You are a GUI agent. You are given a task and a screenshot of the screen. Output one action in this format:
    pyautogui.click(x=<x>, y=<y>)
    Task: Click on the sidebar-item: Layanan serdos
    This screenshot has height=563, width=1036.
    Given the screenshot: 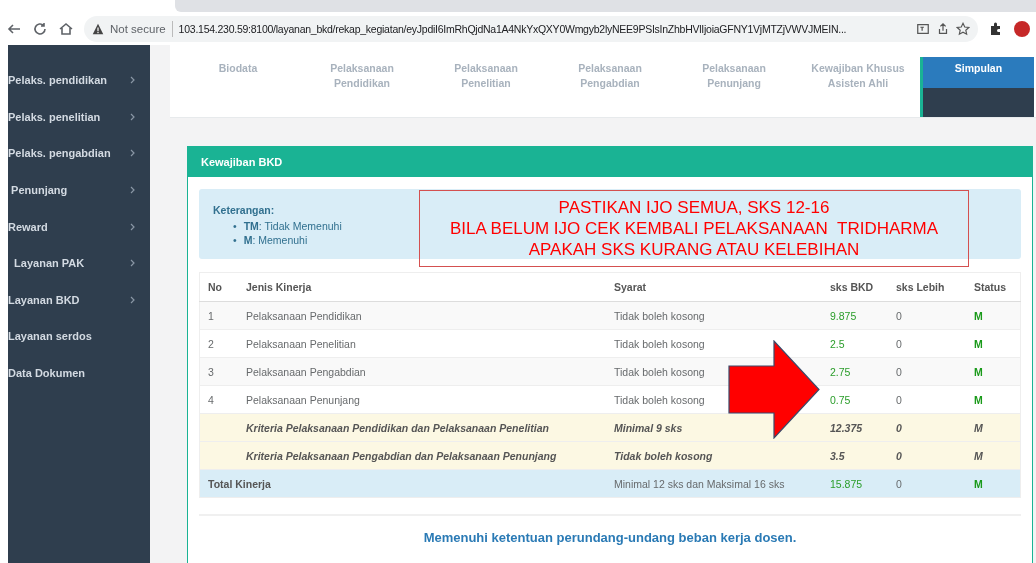 What is the action you would take?
    pyautogui.click(x=79, y=336)
    